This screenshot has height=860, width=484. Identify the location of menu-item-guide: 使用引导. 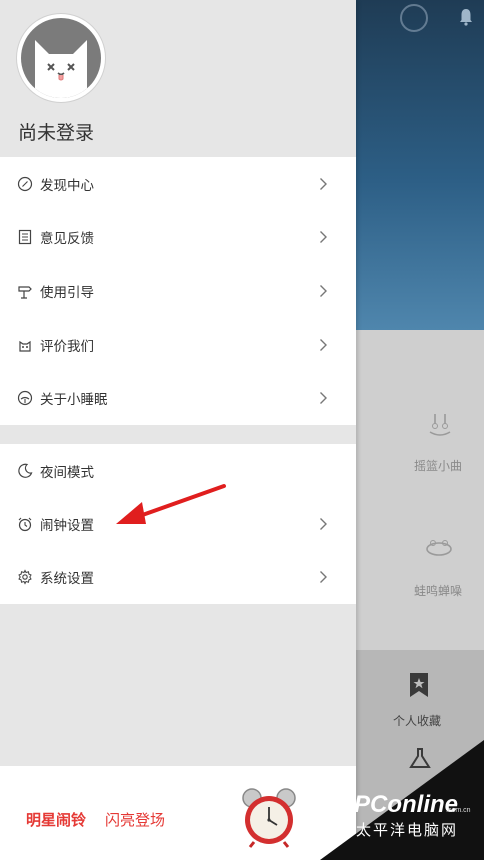
(178, 291).